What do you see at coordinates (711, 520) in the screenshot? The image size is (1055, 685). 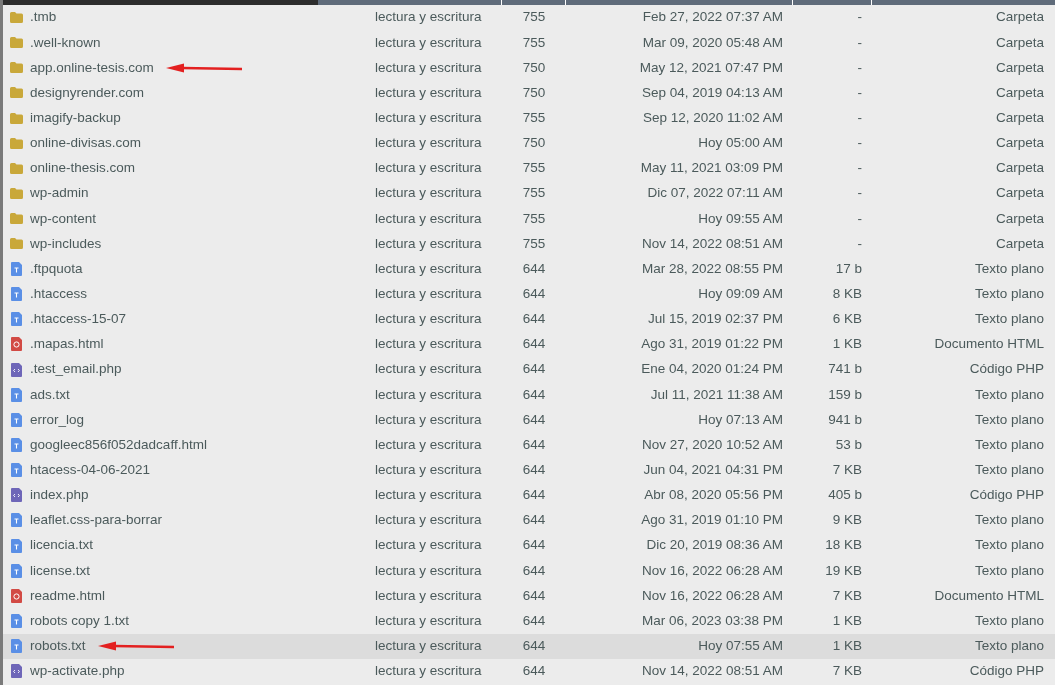 I see `modified-date: Ago 31, 2019 01:10 PM` at bounding box center [711, 520].